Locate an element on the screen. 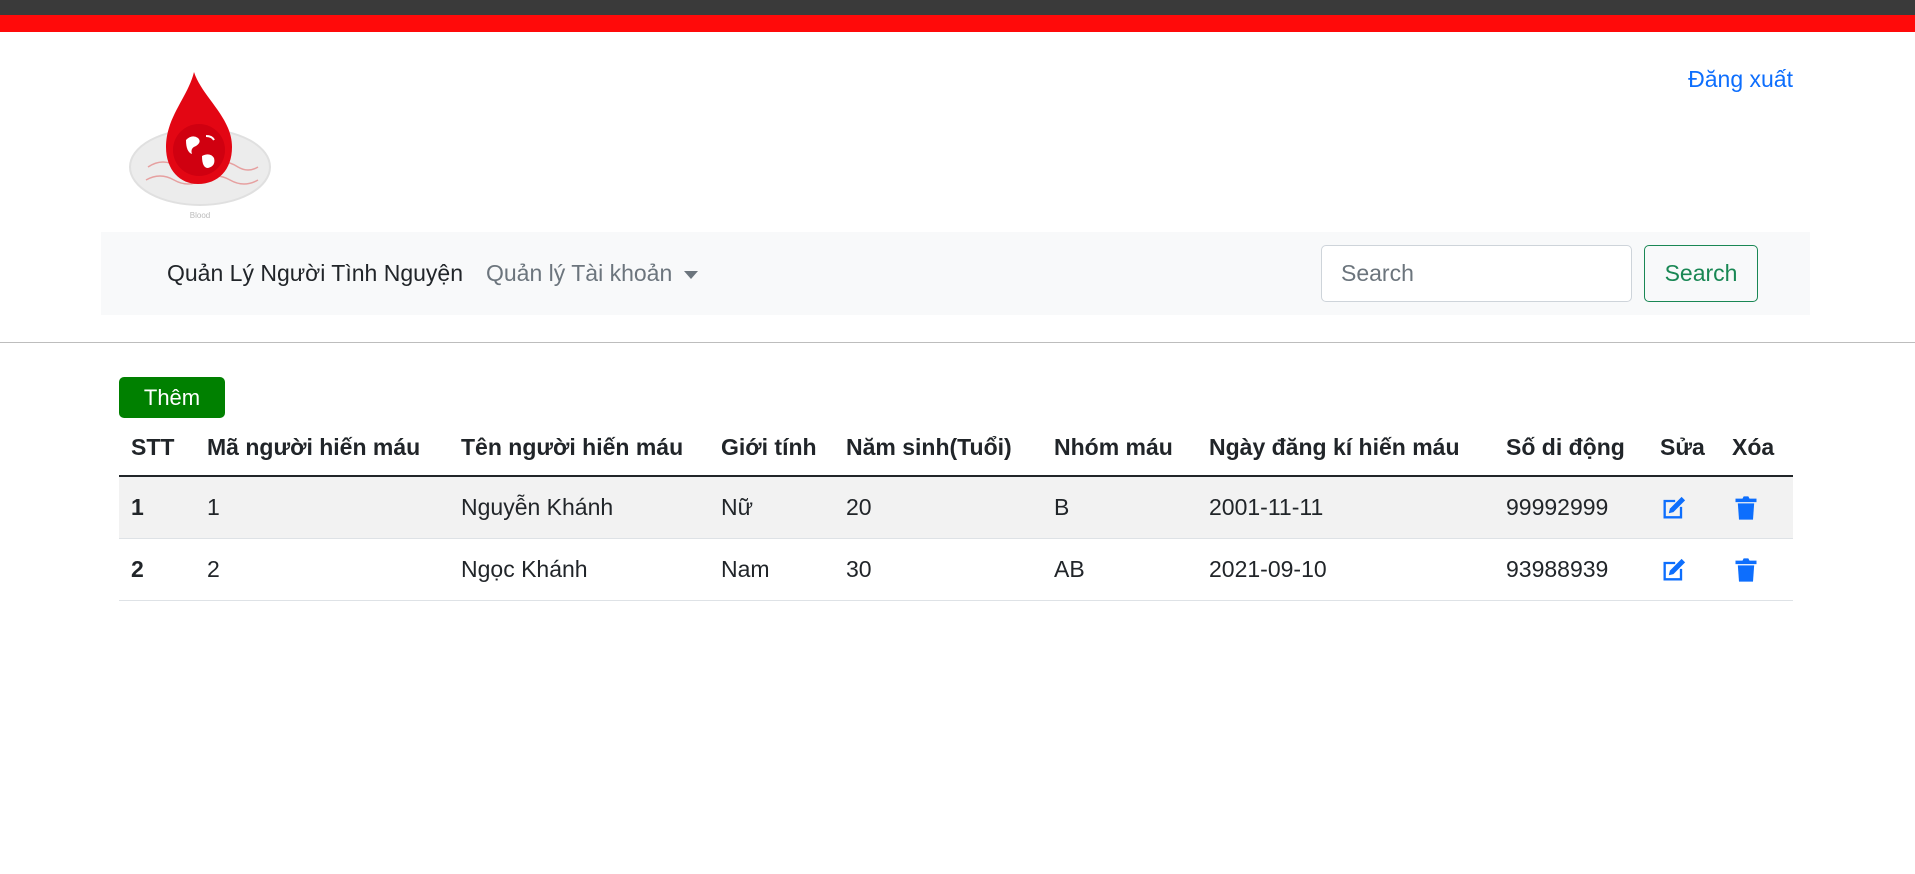 Image resolution: width=1915 pixels, height=874 pixels. cell-donor-name: Ngọc Khánh is located at coordinates (579, 569).